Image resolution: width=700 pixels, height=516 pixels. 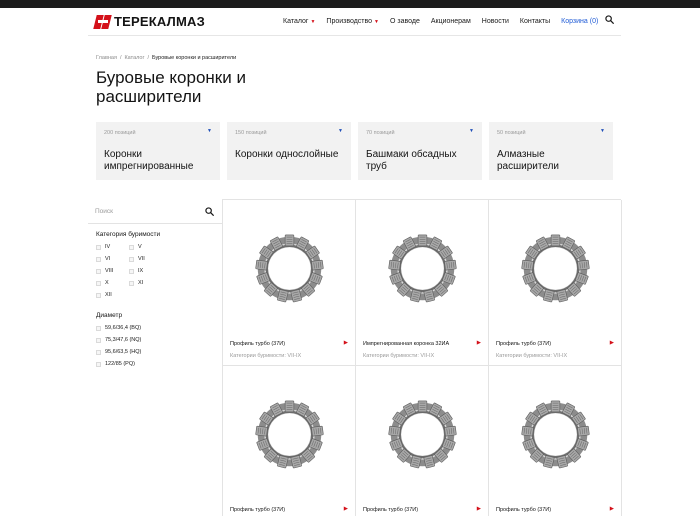 What do you see at coordinates (104, 271) in the screenshot?
I see `checkbox-drillability: VIII` at bounding box center [104, 271].